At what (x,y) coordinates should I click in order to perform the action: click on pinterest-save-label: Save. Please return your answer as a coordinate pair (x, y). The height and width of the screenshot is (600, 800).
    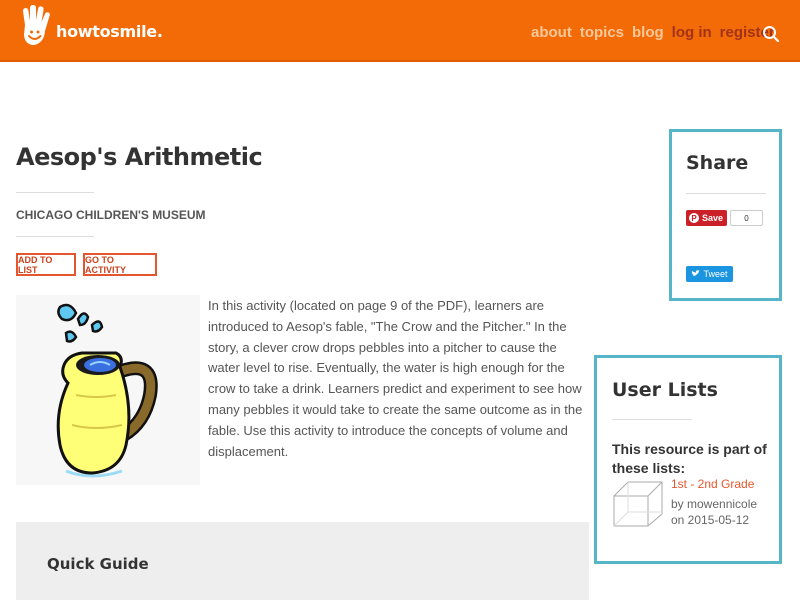
    Looking at the image, I should click on (713, 218).